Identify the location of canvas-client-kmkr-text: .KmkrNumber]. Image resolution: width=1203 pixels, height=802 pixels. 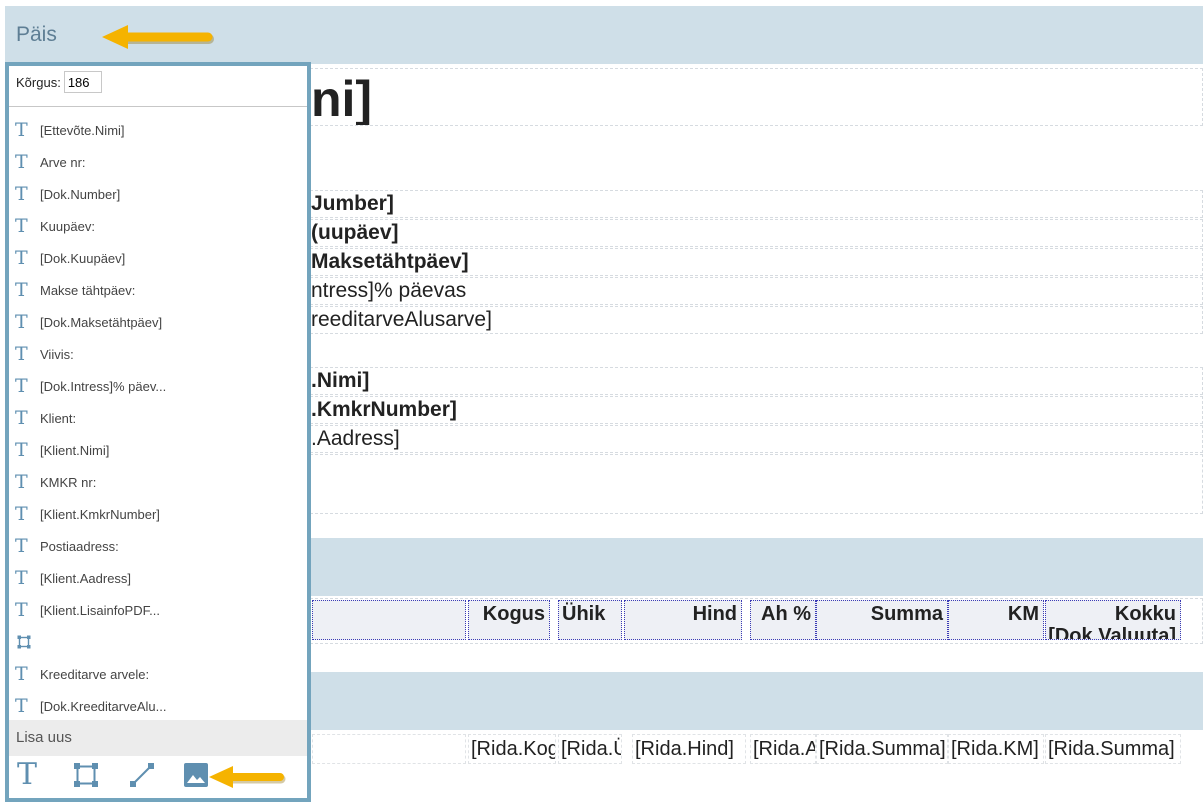
(384, 409).